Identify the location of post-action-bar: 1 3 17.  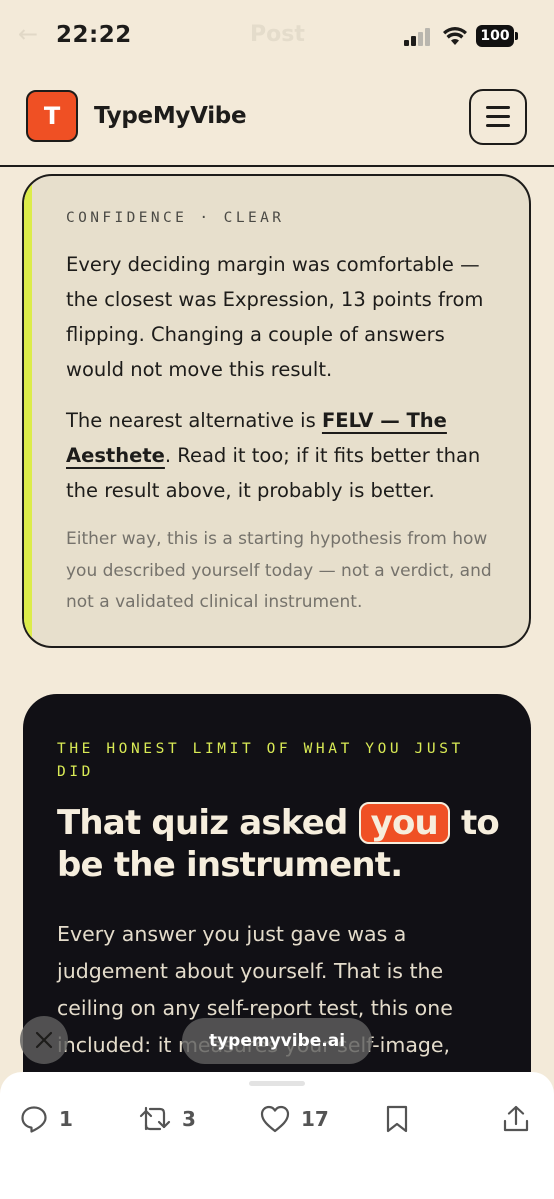
(277, 1135).